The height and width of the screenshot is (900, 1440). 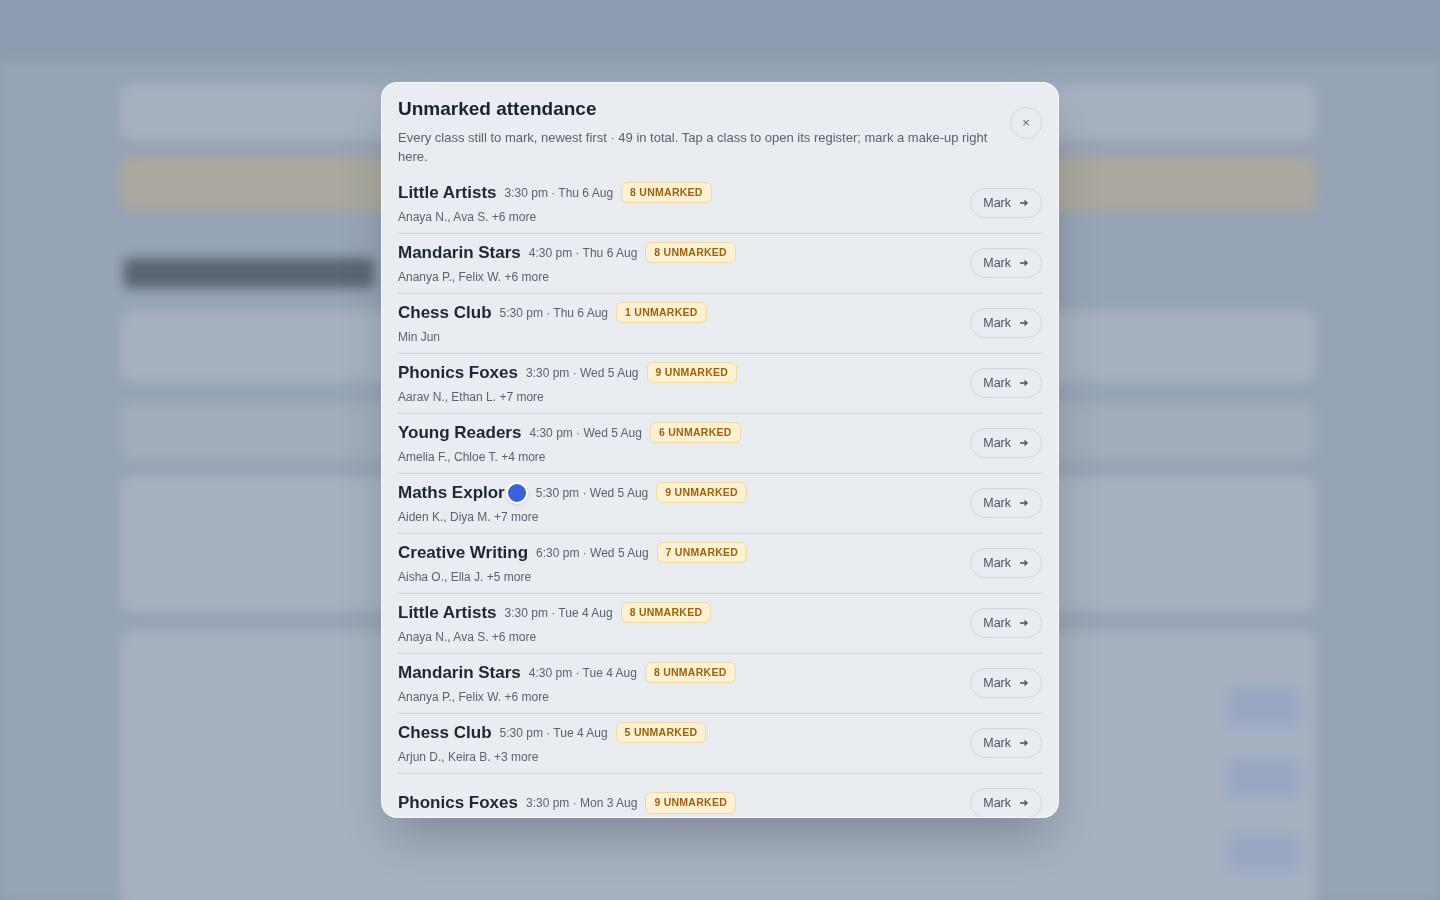 I want to click on class-time: 3:30 pm · Thu 6 Aug, so click(x=559, y=193).